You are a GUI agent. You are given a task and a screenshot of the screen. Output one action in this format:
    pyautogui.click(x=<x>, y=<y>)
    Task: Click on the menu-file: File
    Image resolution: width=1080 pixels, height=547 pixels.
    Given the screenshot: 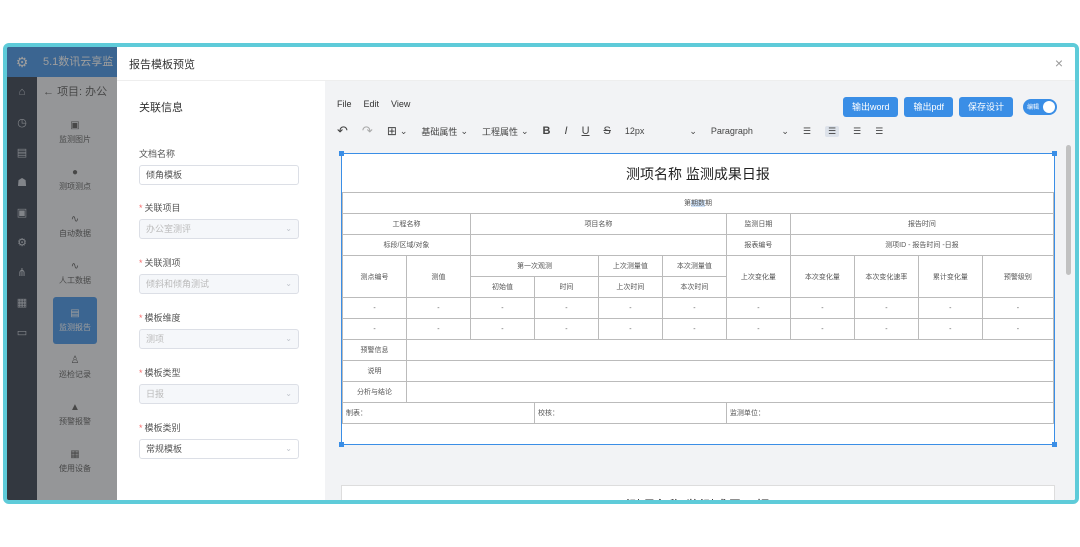 What is the action you would take?
    pyautogui.click(x=344, y=104)
    